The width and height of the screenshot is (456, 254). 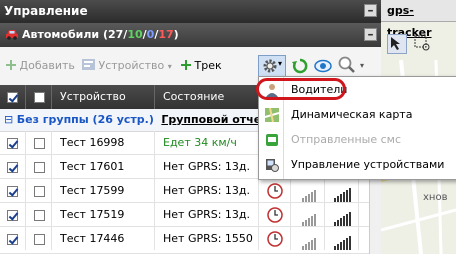 What do you see at coordinates (207, 142) in the screenshot?
I see `device-state: Едет 34 км/ч` at bounding box center [207, 142].